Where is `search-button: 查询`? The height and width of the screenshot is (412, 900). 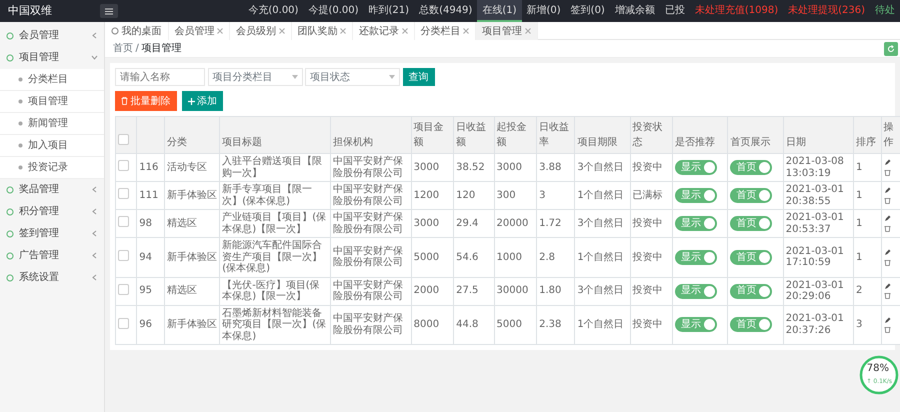
search-button: 查询 is located at coordinates (418, 77).